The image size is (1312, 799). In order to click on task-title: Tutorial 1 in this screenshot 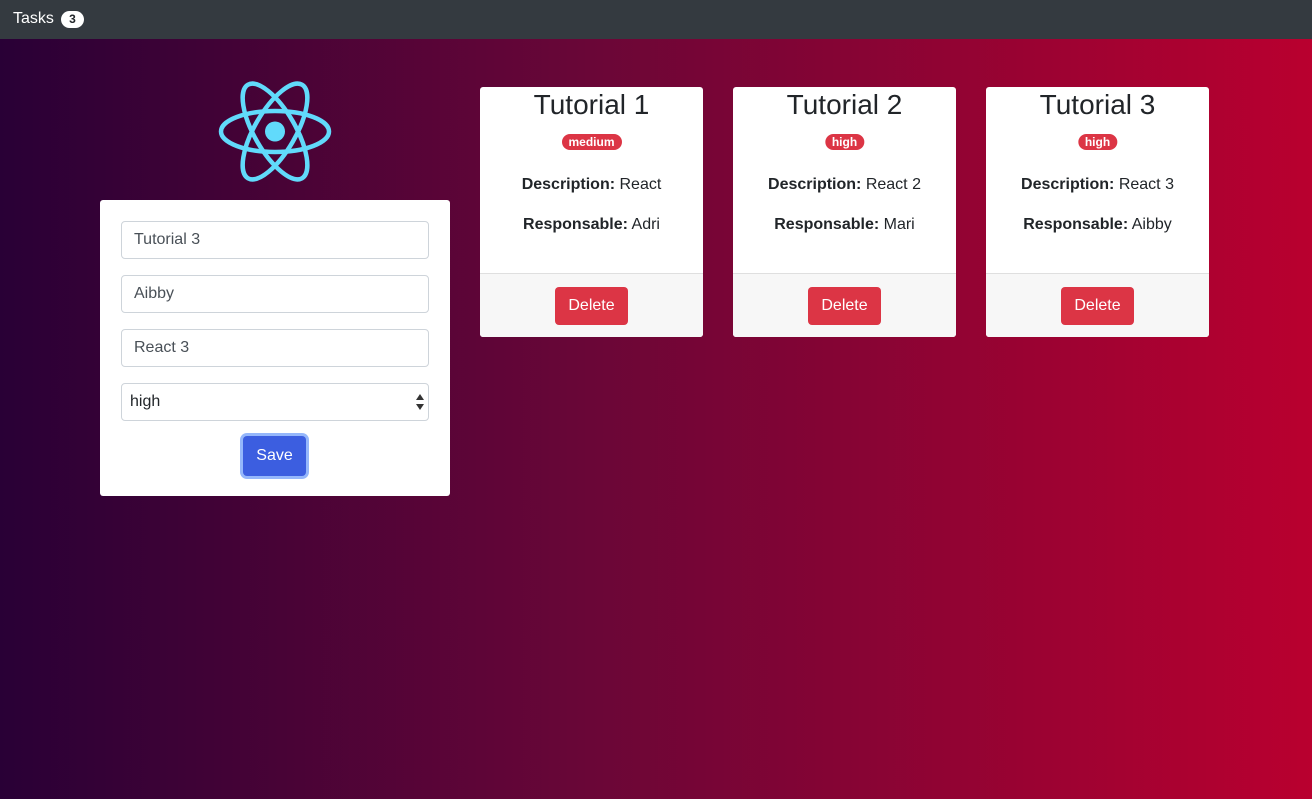, I will do `click(591, 104)`.